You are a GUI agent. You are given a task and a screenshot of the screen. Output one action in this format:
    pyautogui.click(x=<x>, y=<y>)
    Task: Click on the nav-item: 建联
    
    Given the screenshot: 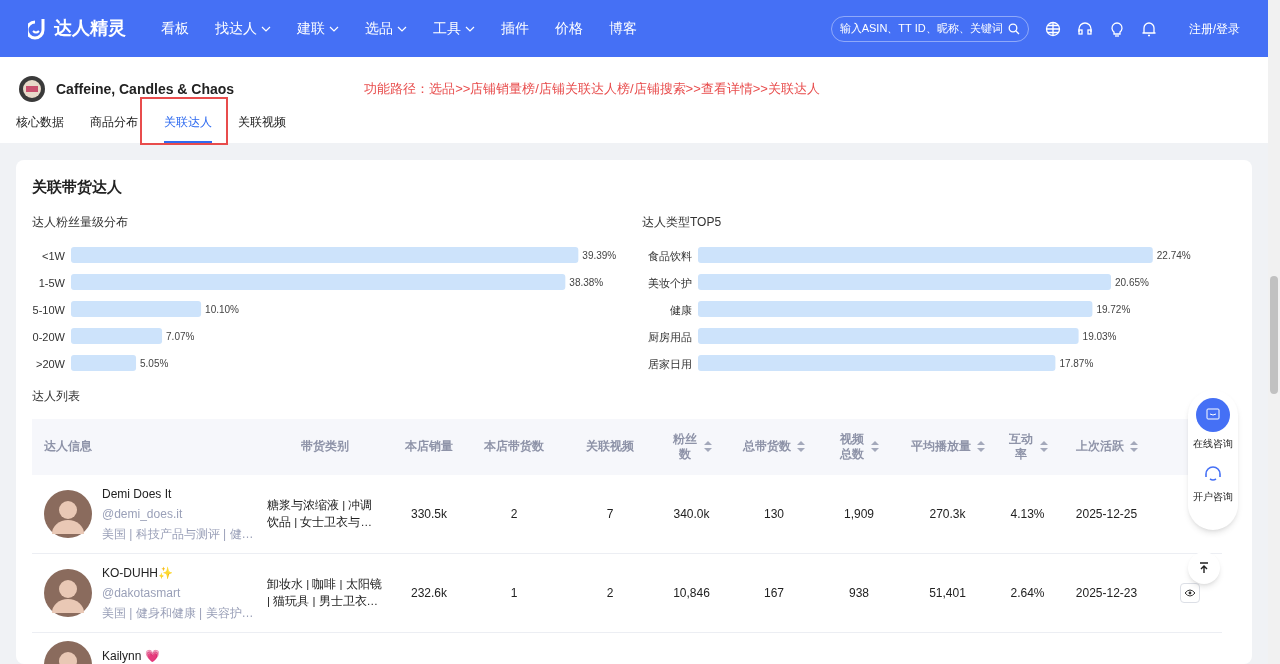 What is the action you would take?
    pyautogui.click(x=318, y=28)
    